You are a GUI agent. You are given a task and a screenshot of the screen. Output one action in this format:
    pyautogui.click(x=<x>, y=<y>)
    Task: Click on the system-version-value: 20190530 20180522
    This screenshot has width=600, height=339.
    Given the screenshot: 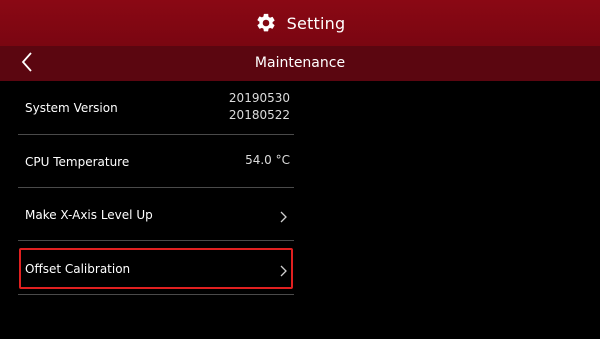 What is the action you would take?
    pyautogui.click(x=259, y=107)
    